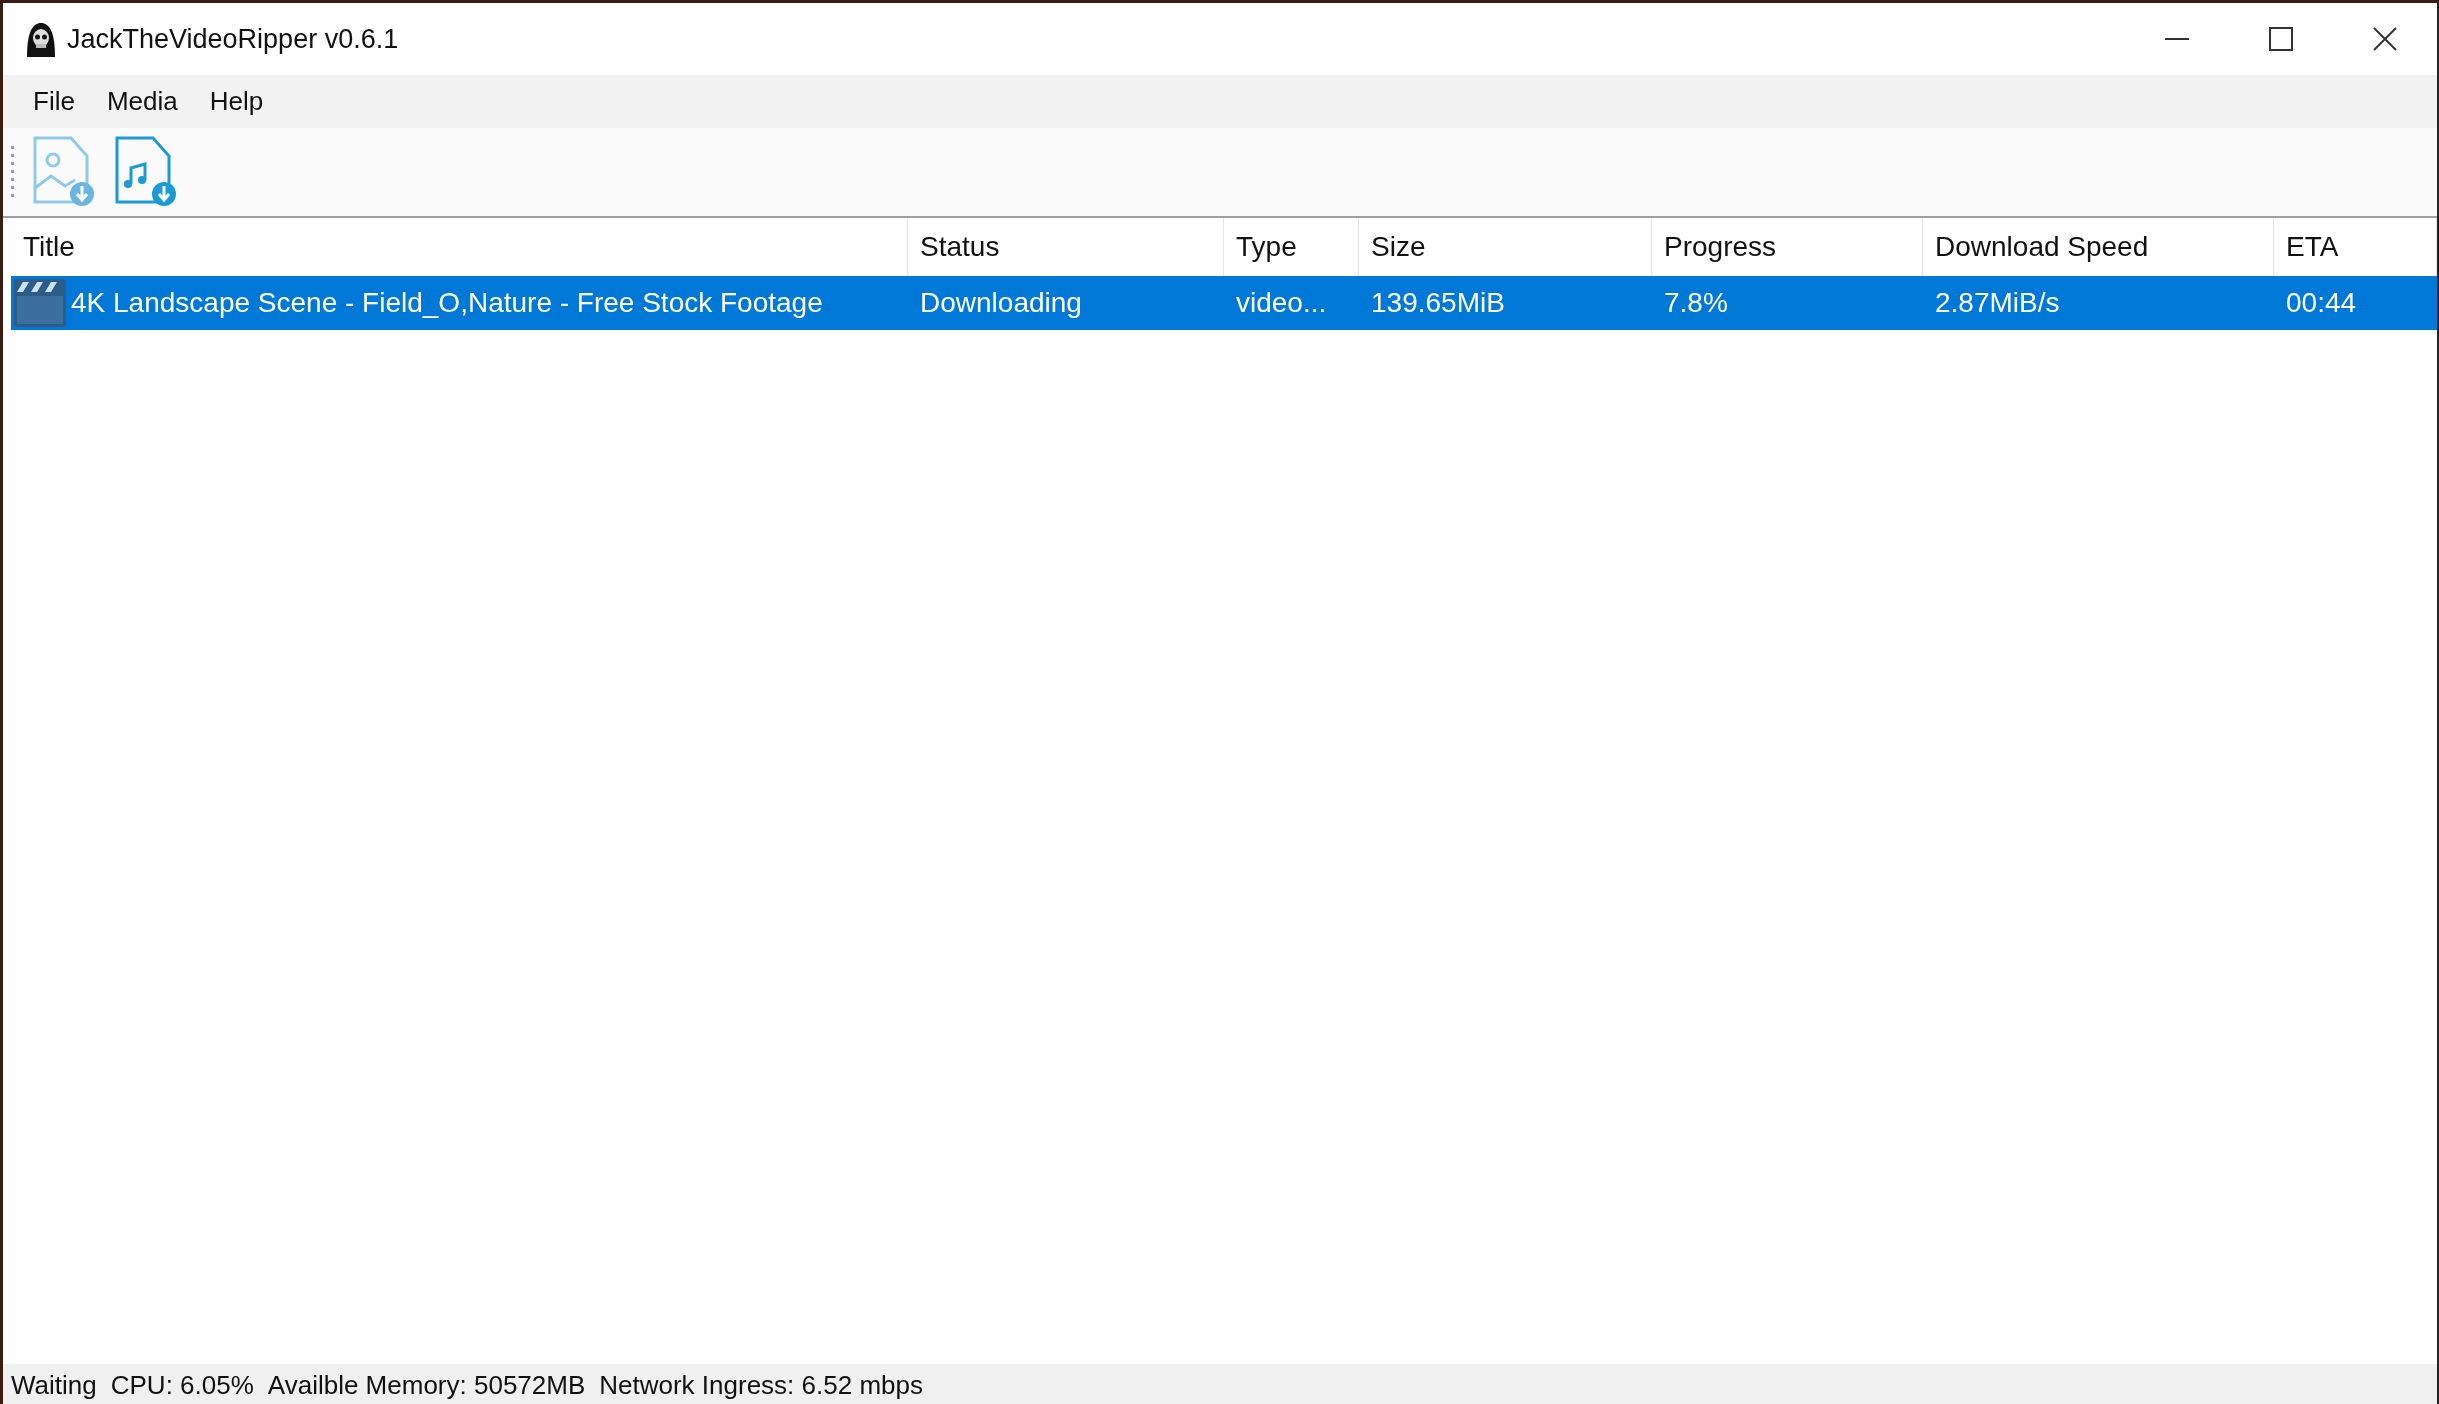 The image size is (2439, 1404). I want to click on image-download-icon, so click(63, 172).